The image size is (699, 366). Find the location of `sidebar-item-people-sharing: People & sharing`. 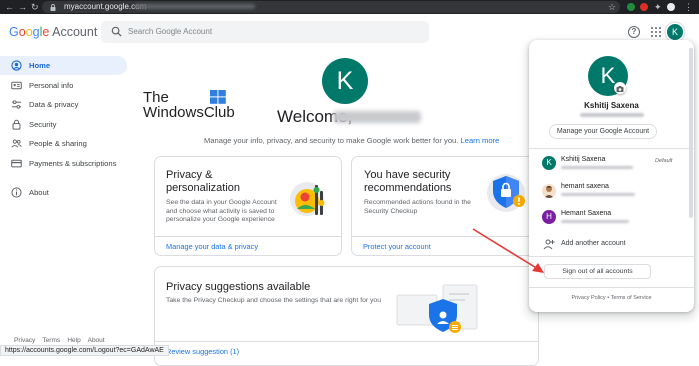

sidebar-item-people-sharing: People & sharing is located at coordinates (63, 143).